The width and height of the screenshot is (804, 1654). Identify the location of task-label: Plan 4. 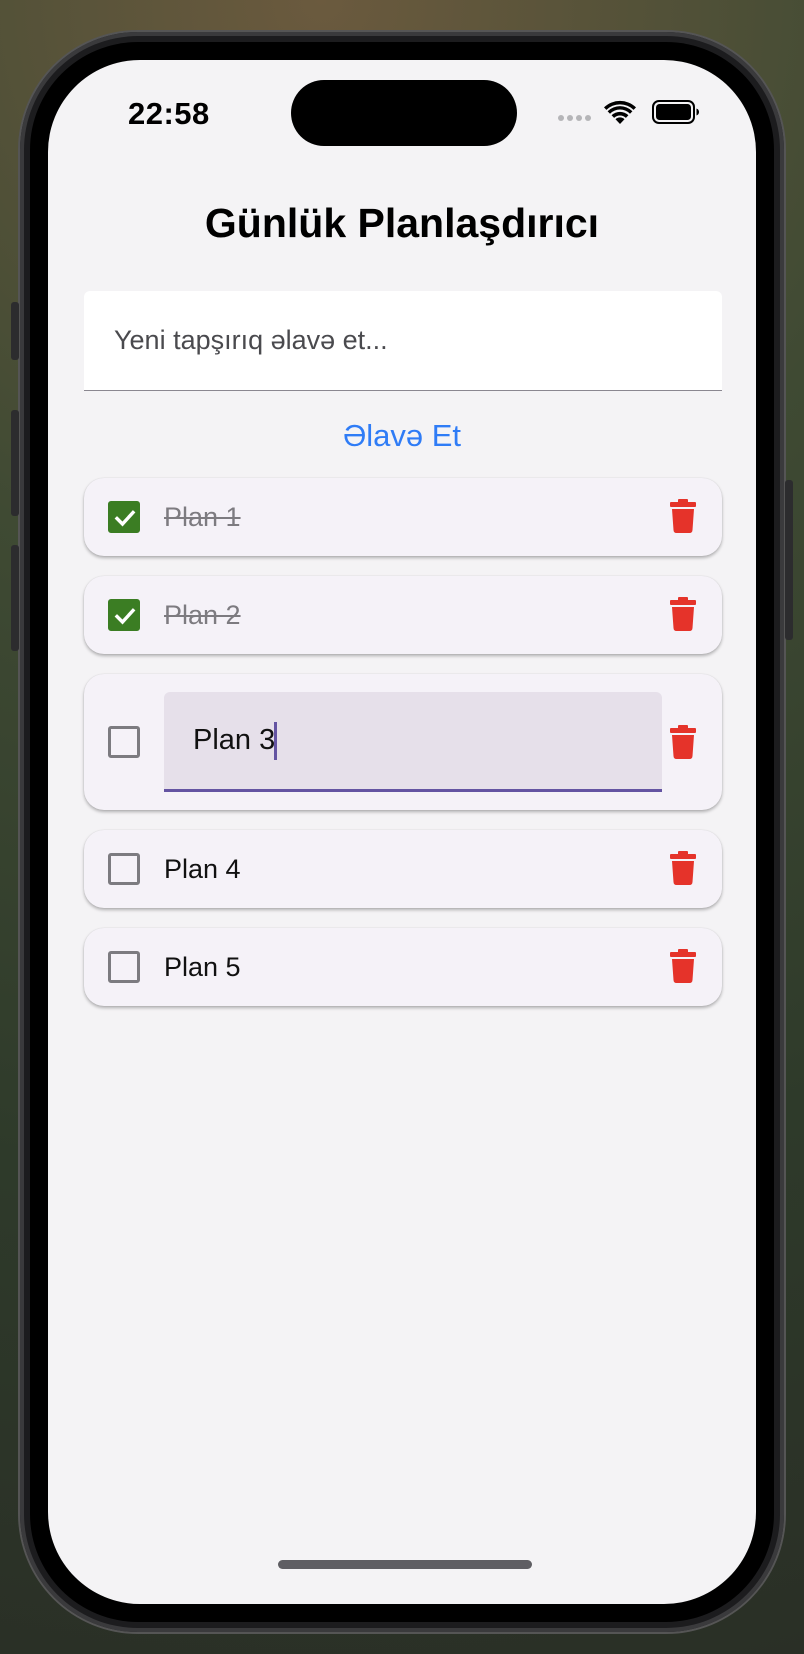
(202, 869).